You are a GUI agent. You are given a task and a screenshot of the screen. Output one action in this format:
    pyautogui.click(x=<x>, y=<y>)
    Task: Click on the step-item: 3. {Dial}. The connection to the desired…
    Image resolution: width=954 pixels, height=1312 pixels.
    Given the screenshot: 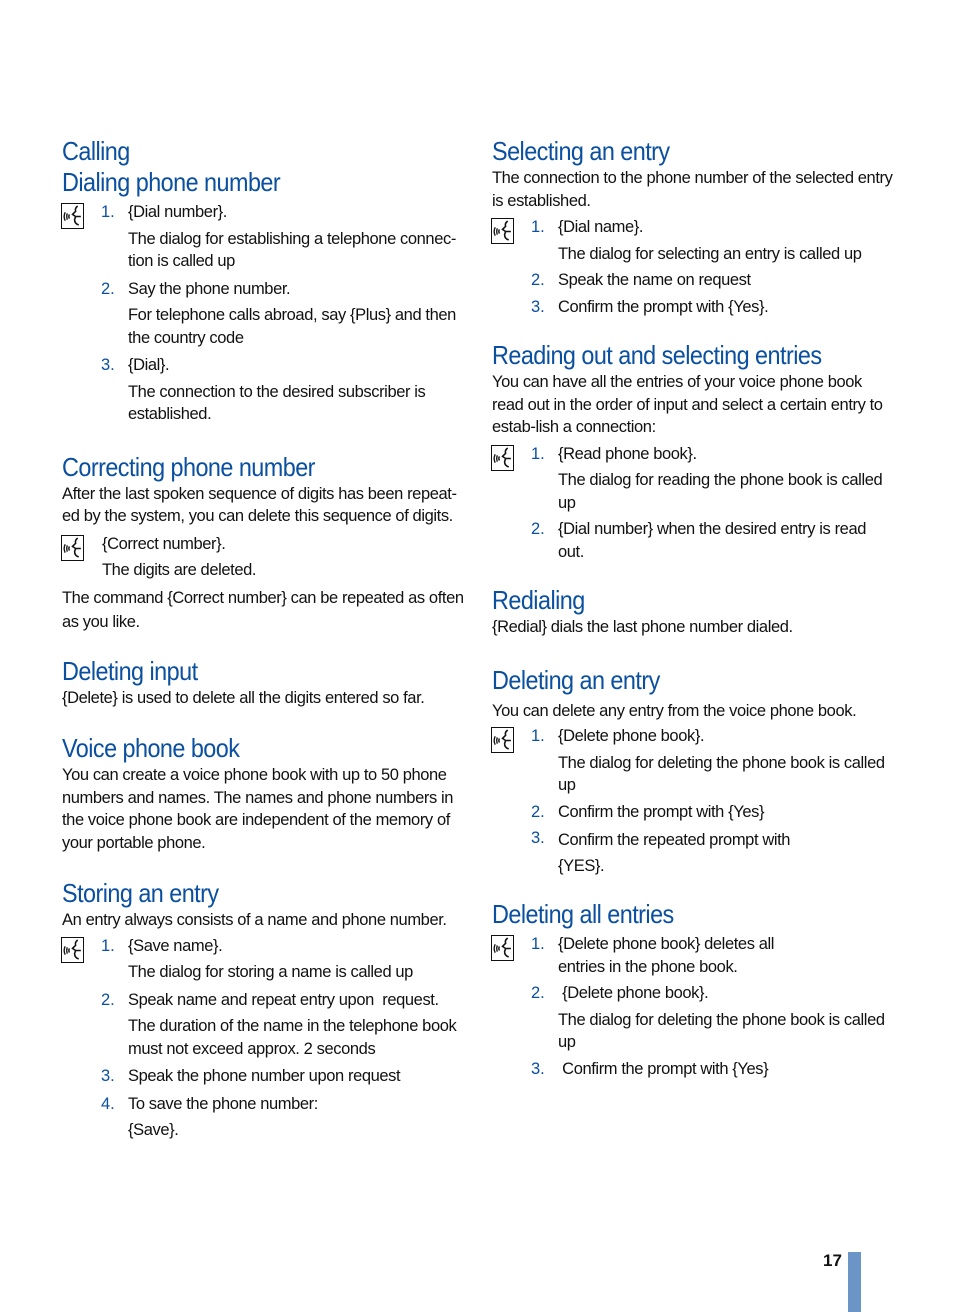 What is the action you would take?
    pyautogui.click(x=264, y=390)
    